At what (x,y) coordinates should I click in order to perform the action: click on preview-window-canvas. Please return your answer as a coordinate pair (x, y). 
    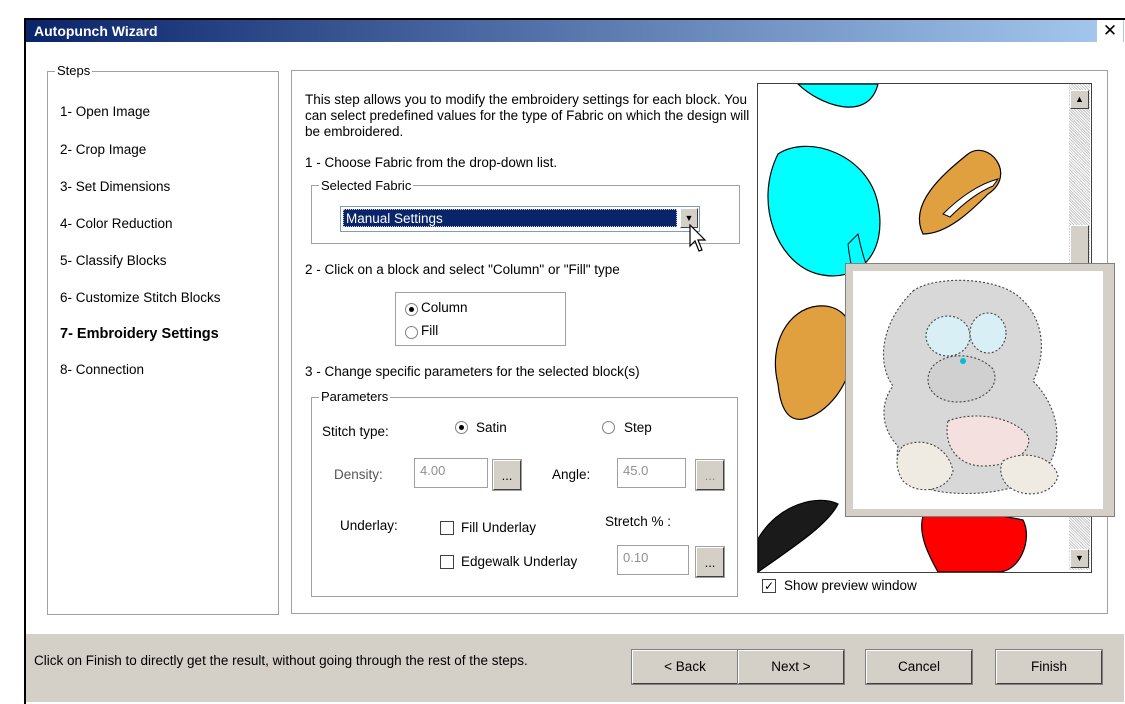
    Looking at the image, I should click on (978, 390).